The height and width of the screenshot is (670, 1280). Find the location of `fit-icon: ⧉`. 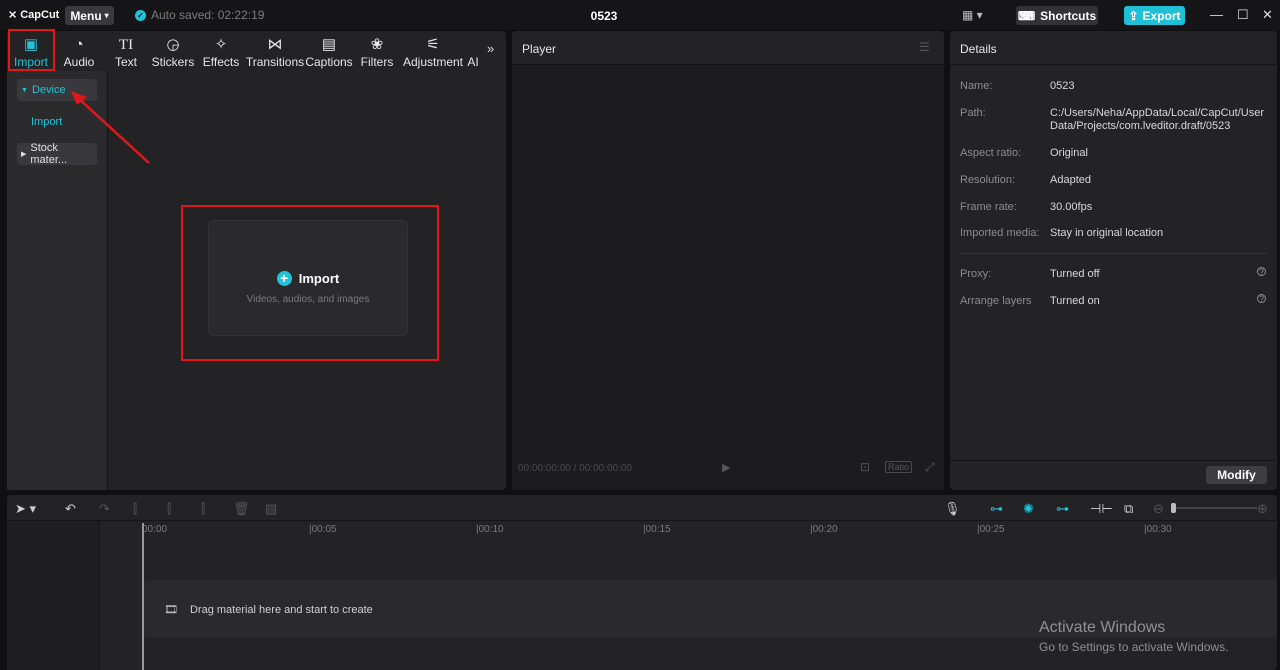

fit-icon: ⧉ is located at coordinates (1128, 509).